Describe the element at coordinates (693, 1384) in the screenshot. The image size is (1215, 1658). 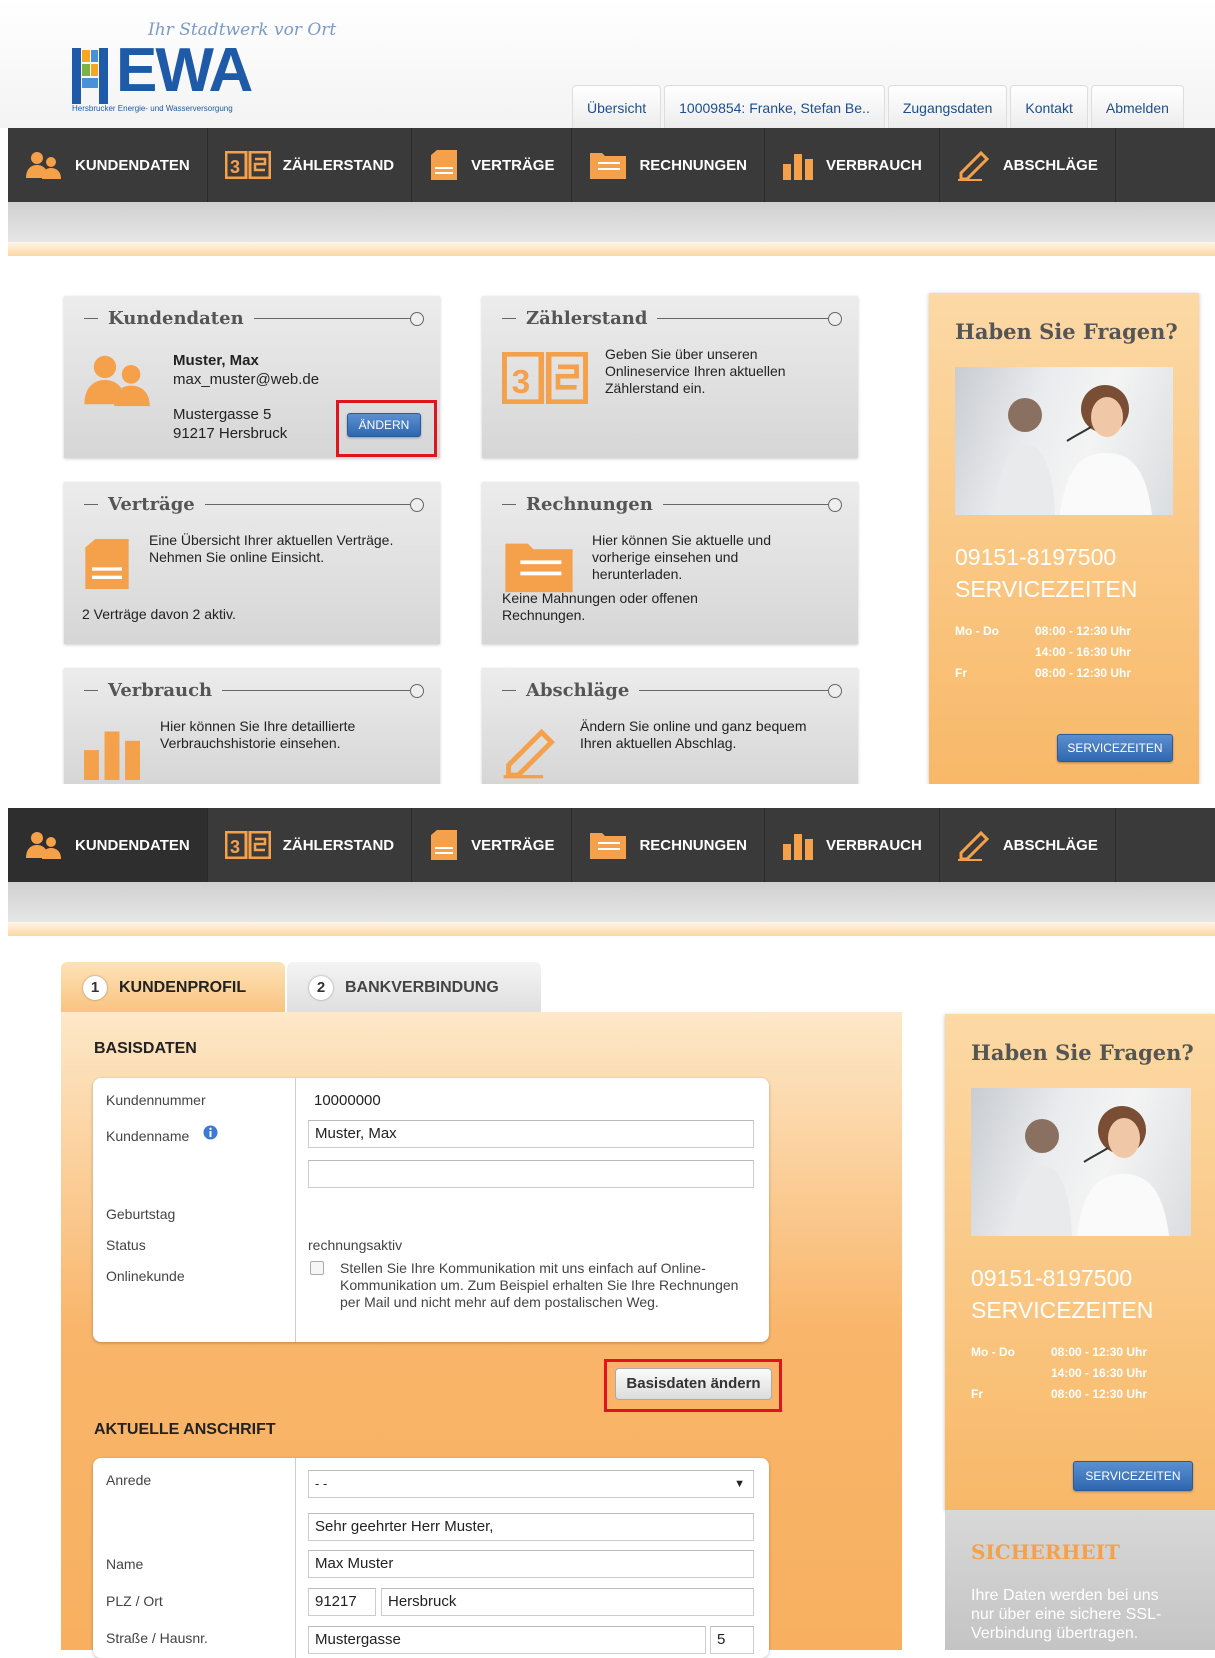
I see `basisdaten-aendern-button: Basisdaten ändern` at that location.